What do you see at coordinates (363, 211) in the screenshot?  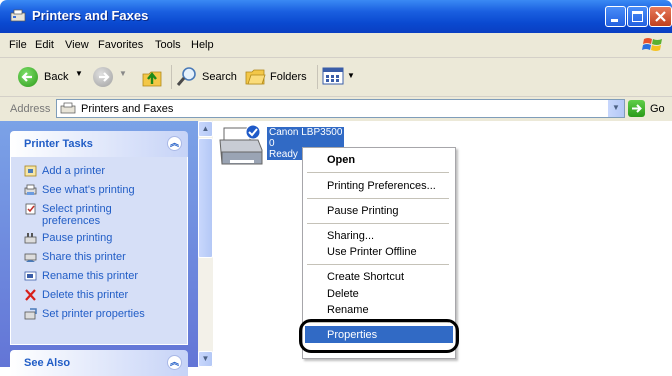 I see `menu-pause-printing: Pause Printing` at bounding box center [363, 211].